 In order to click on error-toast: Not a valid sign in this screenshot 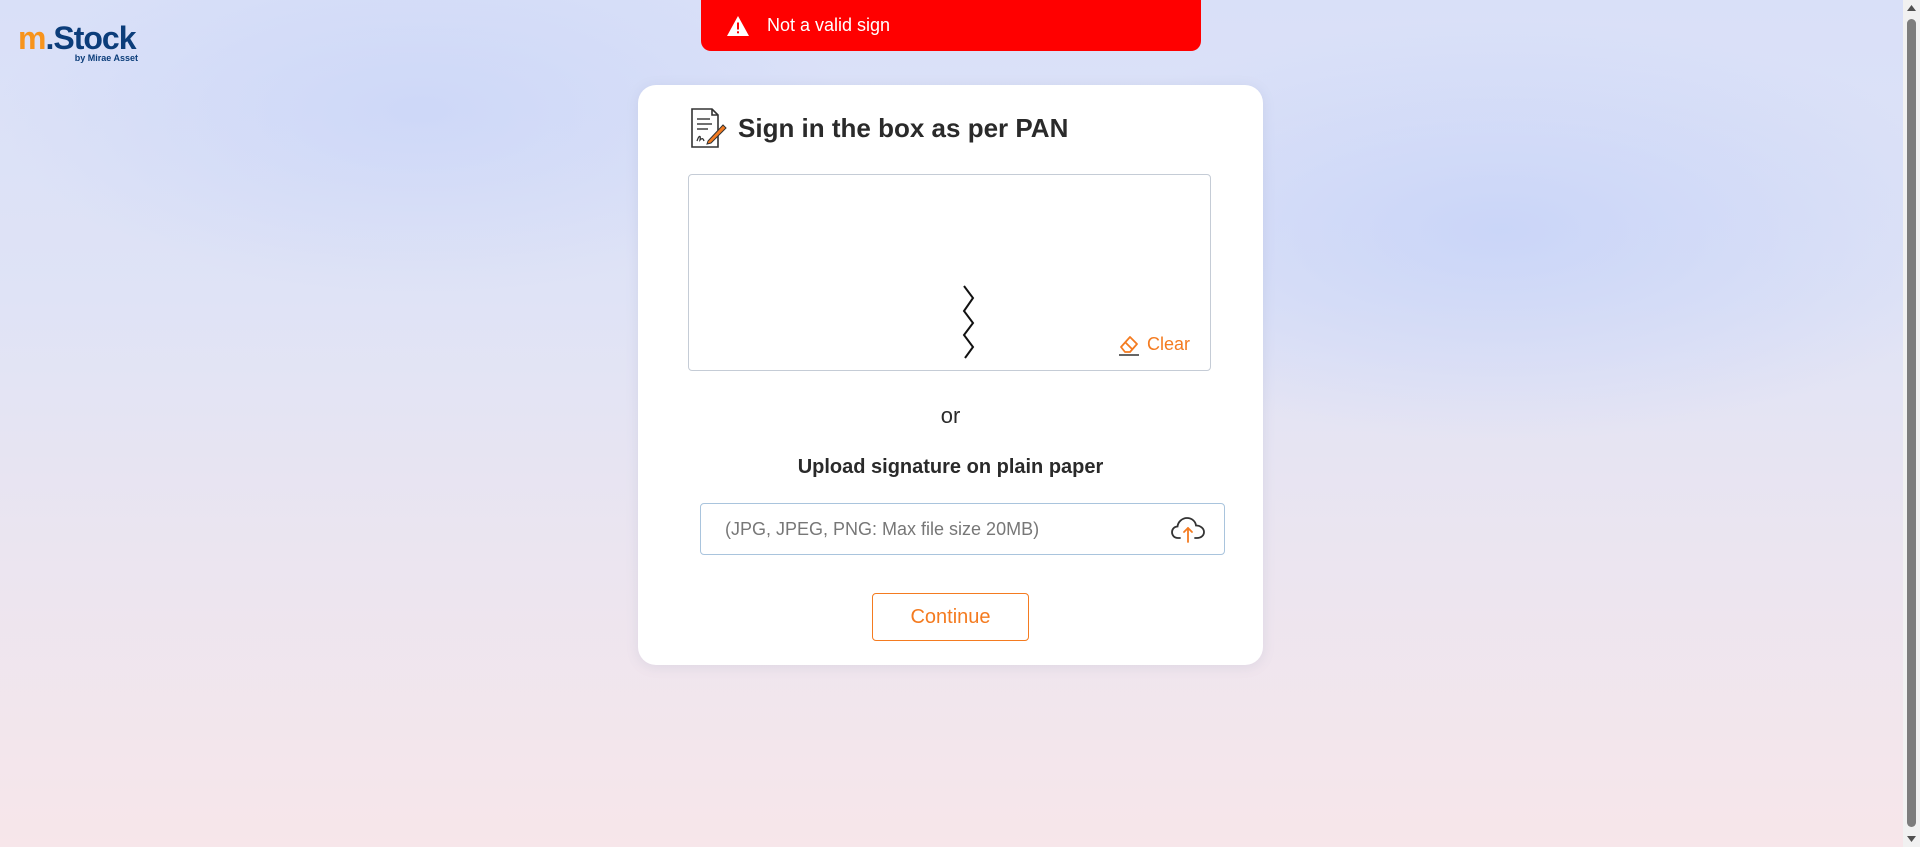, I will do `click(951, 25)`.